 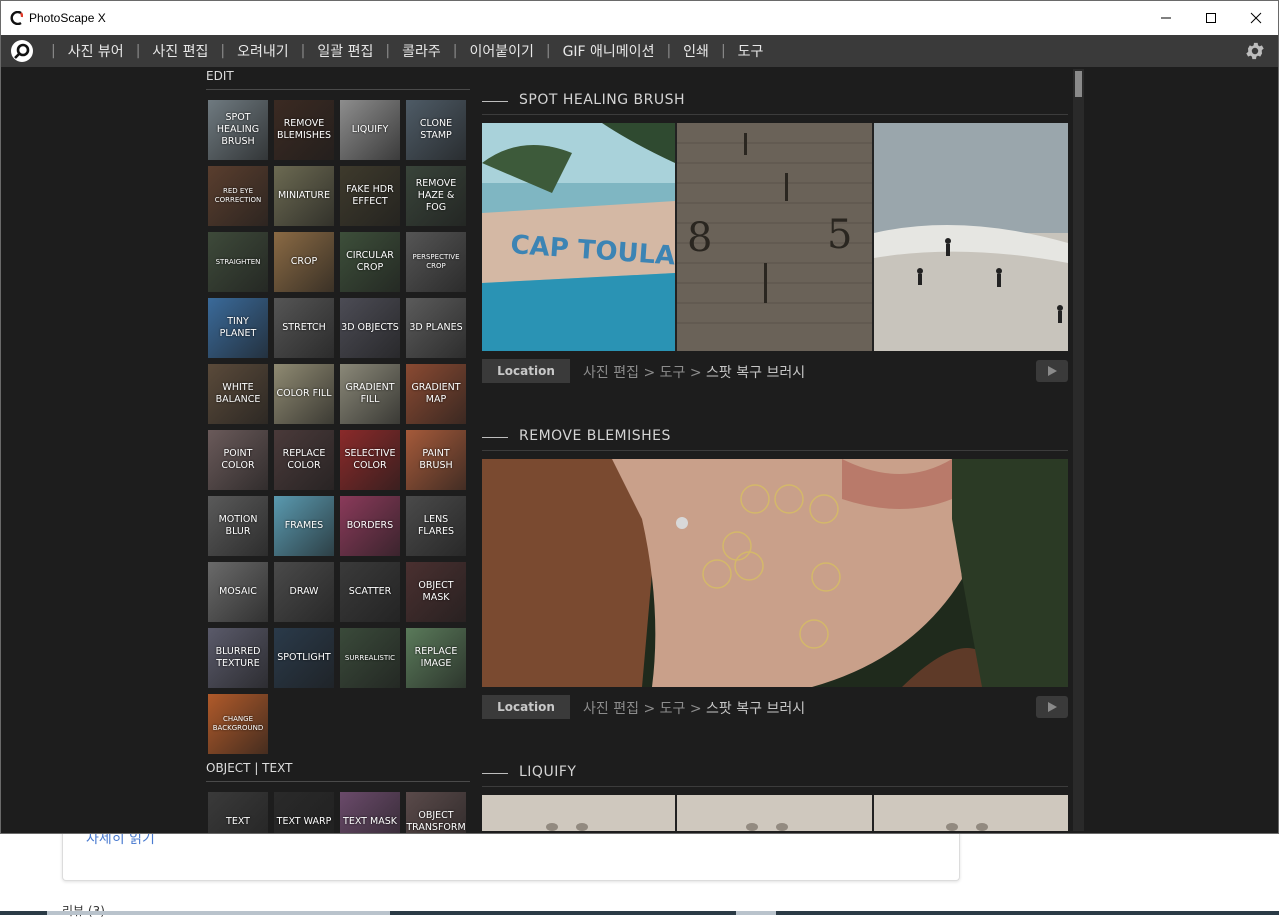 What do you see at coordinates (639, 913) in the screenshot?
I see `taskbar-strip` at bounding box center [639, 913].